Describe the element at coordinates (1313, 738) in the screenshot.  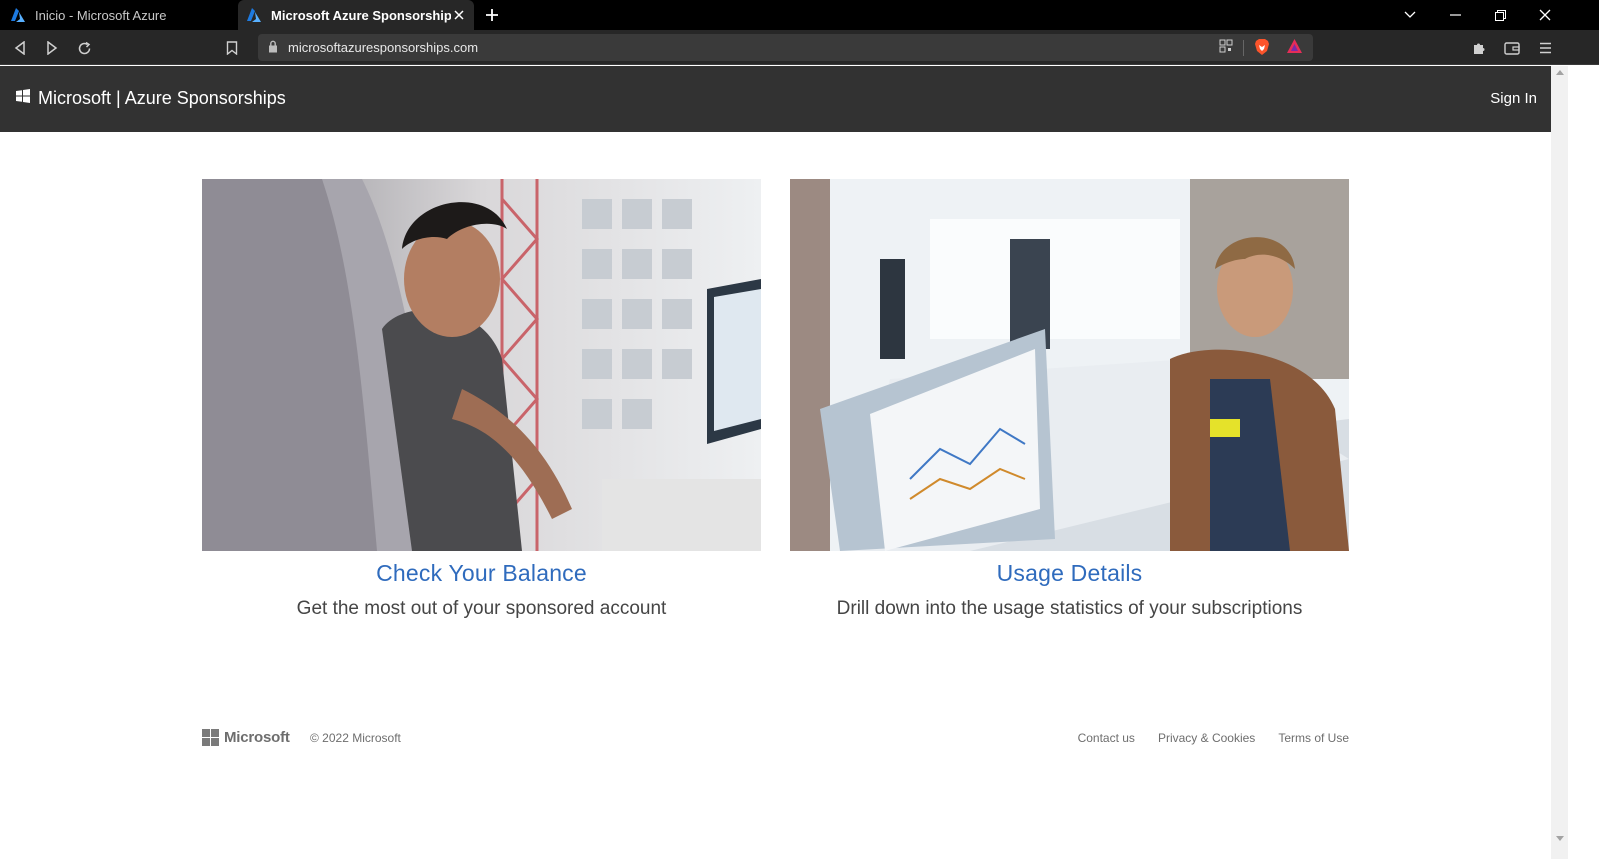
I see `terms-of-use-link: Terms of Use` at that location.